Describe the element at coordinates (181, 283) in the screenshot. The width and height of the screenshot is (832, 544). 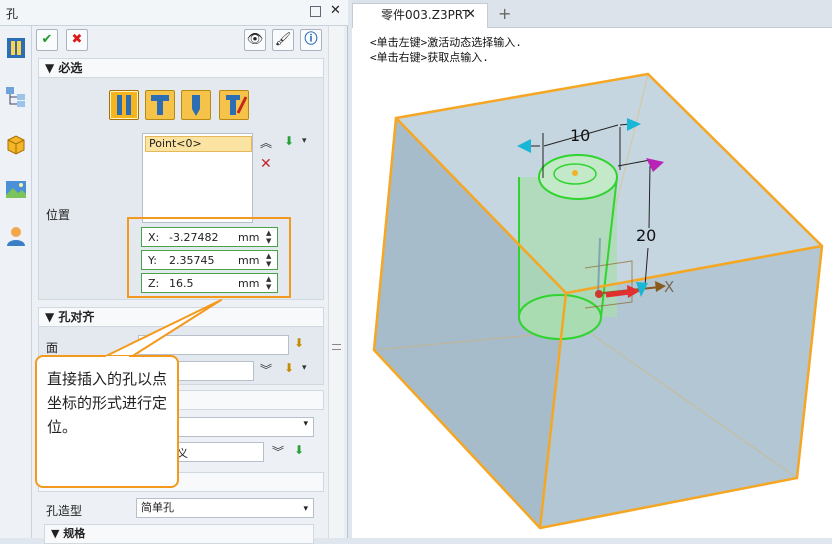
I see `z-value: 16.5` at that location.